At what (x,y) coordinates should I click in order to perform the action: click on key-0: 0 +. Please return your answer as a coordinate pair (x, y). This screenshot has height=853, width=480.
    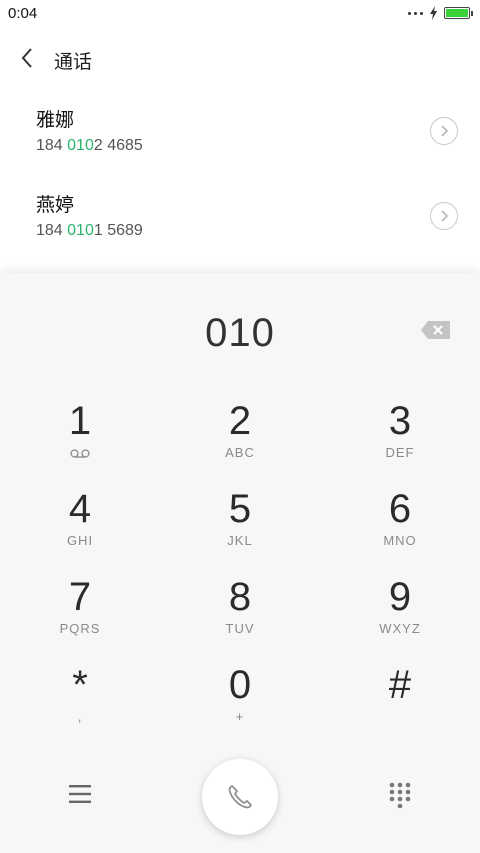
    Looking at the image, I should click on (240, 707).